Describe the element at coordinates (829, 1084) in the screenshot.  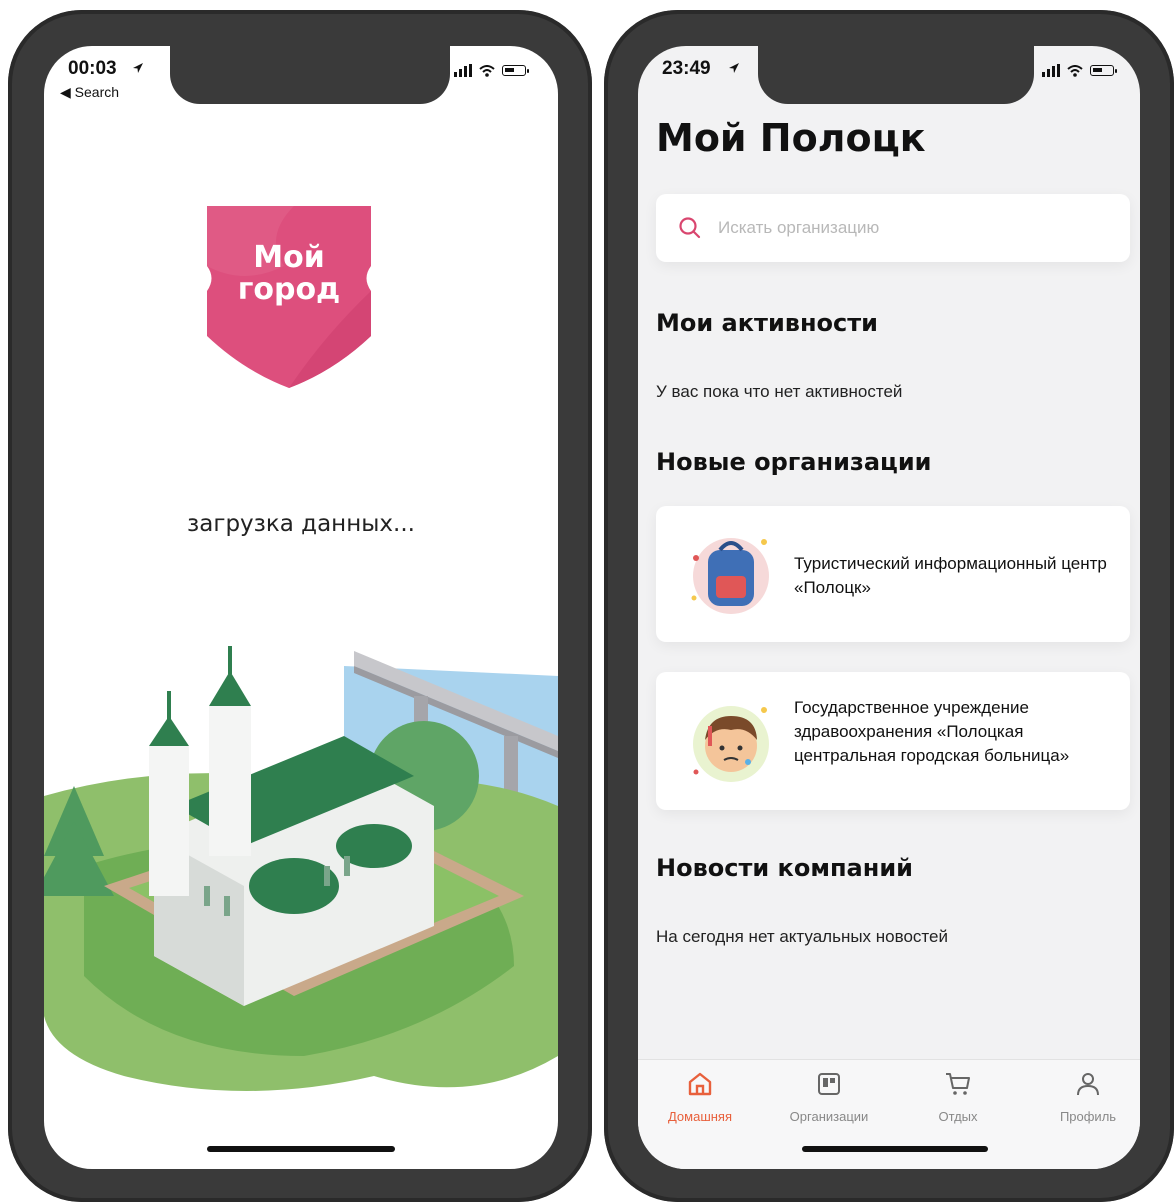
I see `board-icon` at that location.